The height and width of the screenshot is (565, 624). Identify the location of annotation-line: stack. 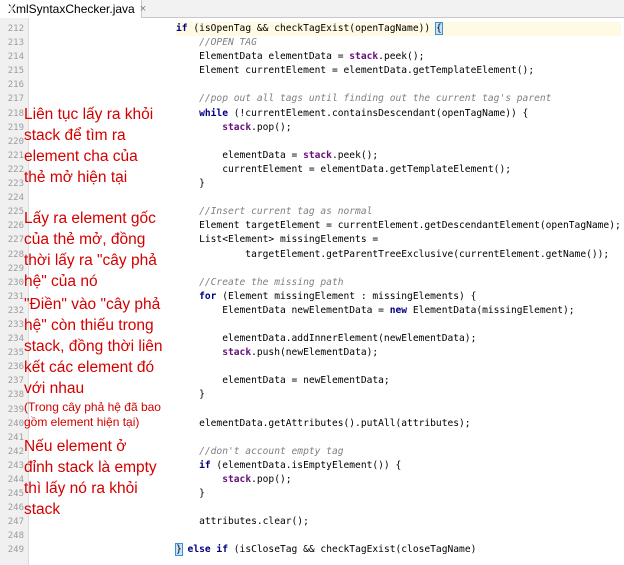
(42, 509).